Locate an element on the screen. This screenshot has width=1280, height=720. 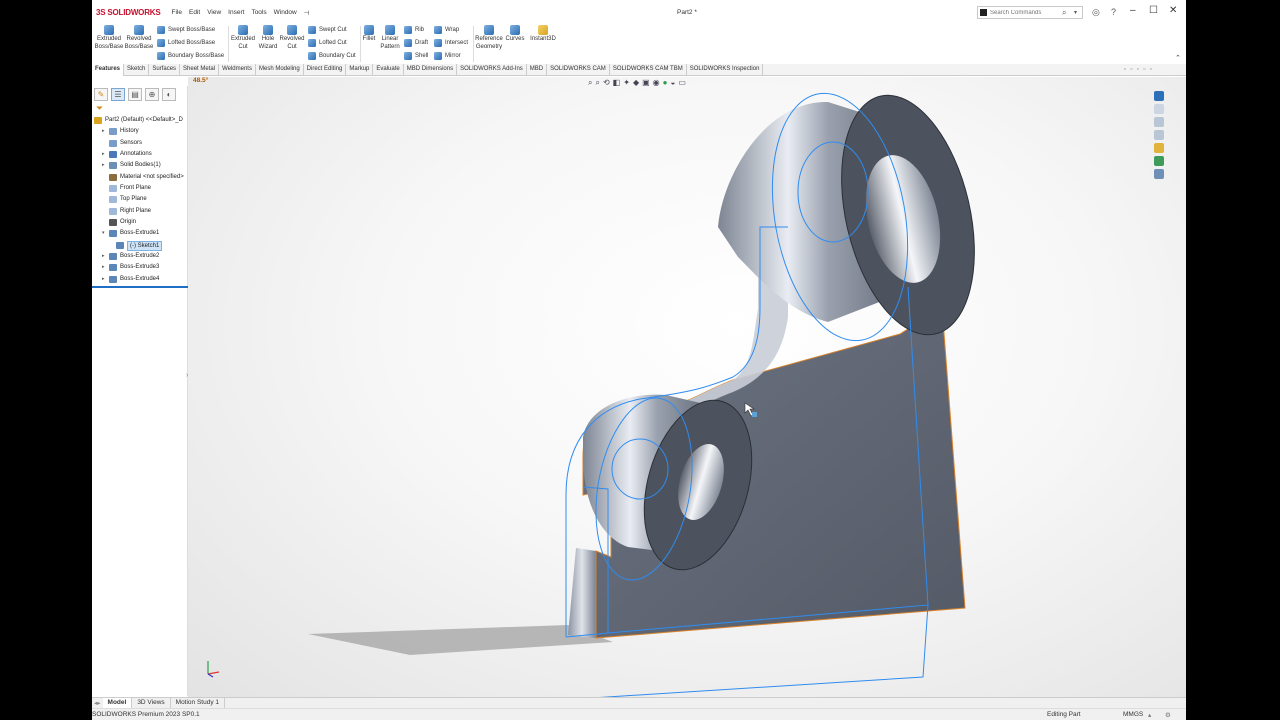
collapse-ribbon-icon: ⌃ is located at coordinates (1178, 58).